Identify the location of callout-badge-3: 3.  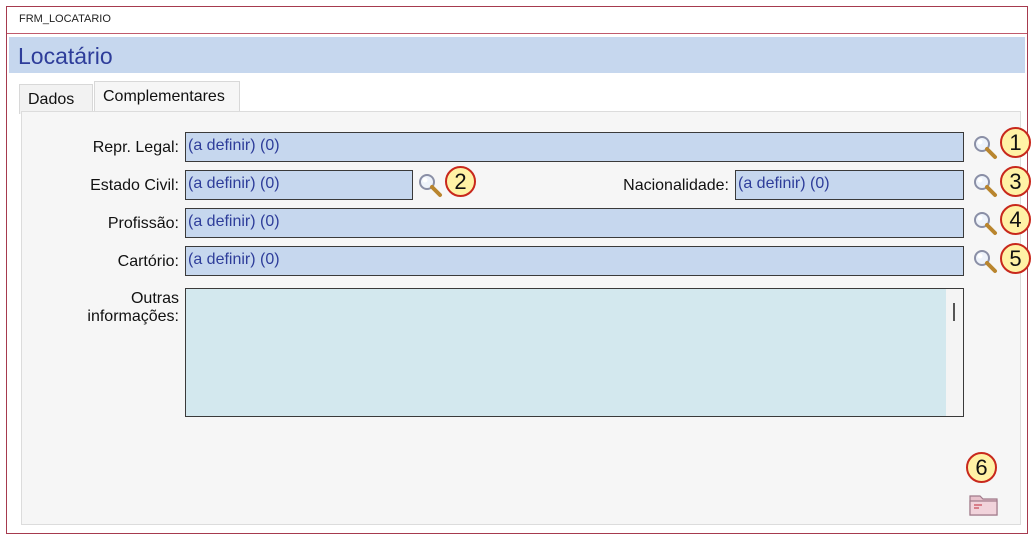
(1015, 181).